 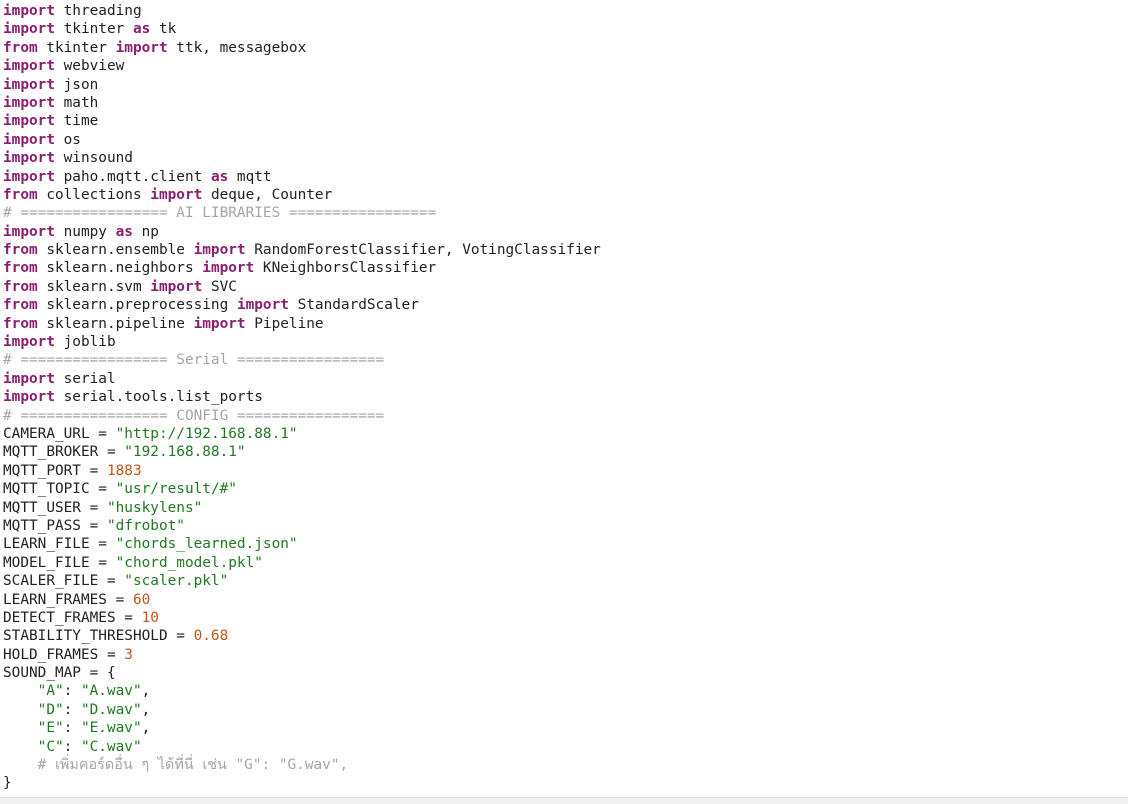 What do you see at coordinates (250, 176) in the screenshot?
I see `text-token: mqtt` at bounding box center [250, 176].